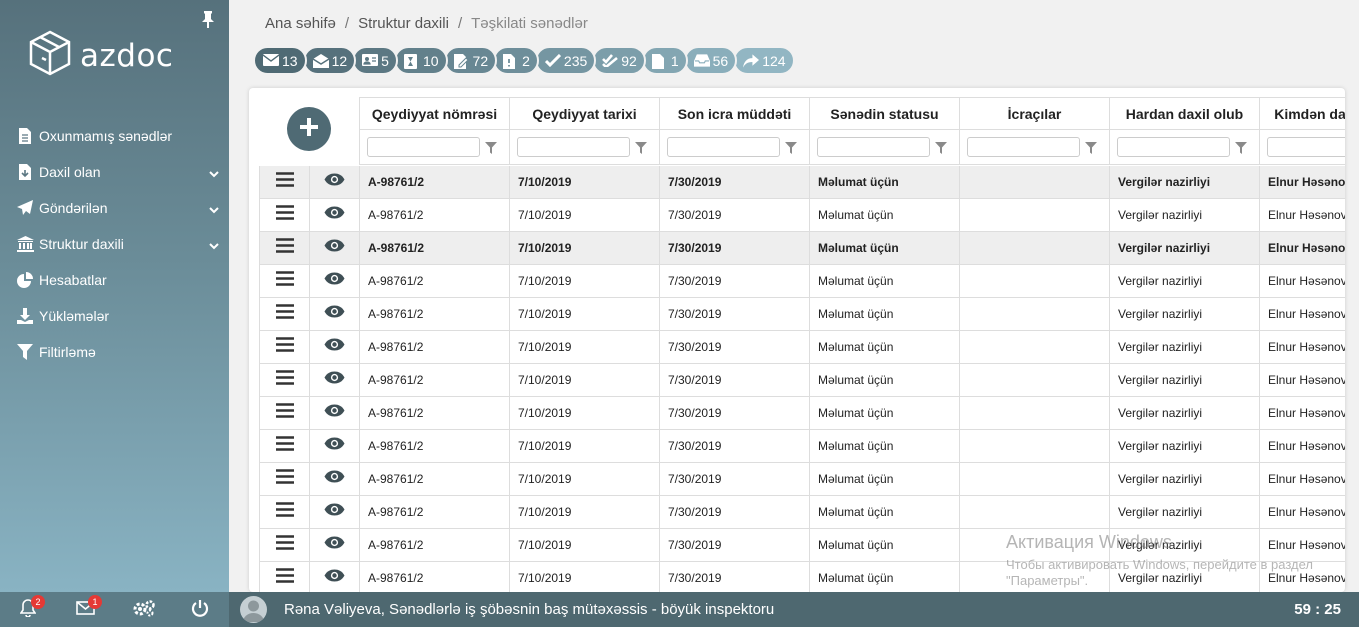 The height and width of the screenshot is (627, 1359). I want to click on add-document-button, so click(309, 129).